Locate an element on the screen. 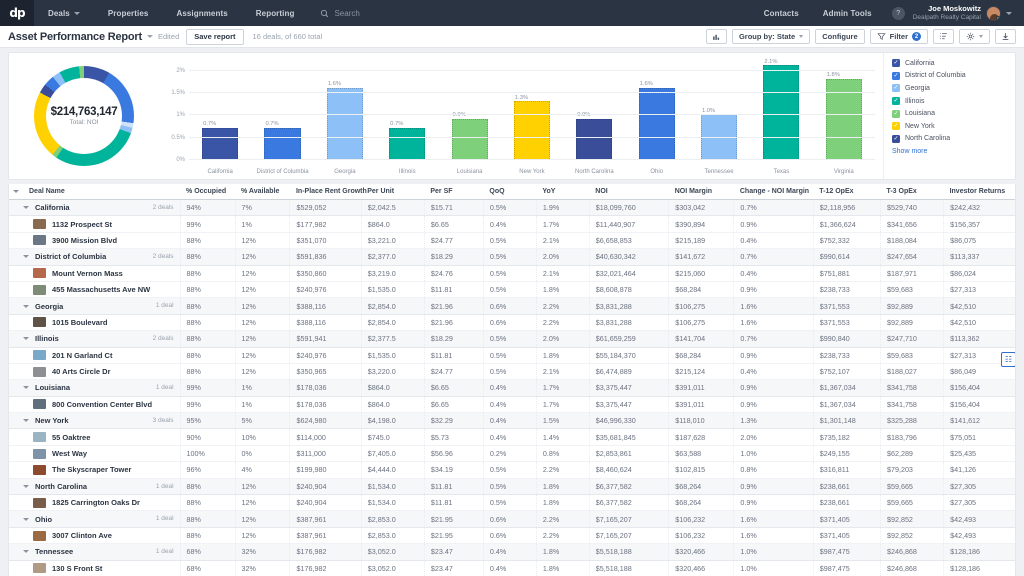 The height and width of the screenshot is (576, 1024). bar: 1.3% is located at coordinates (532, 127).